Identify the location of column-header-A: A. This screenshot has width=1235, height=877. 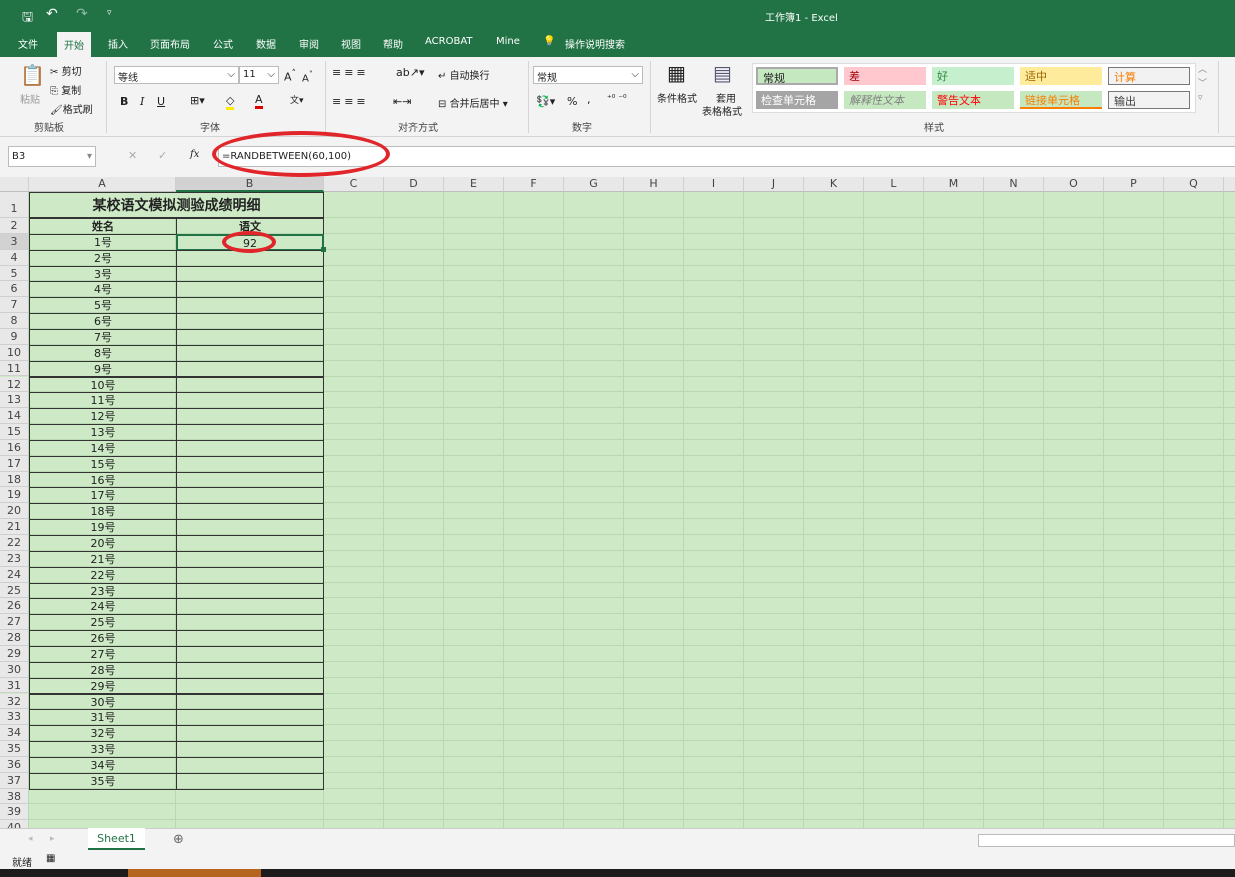
(102, 184).